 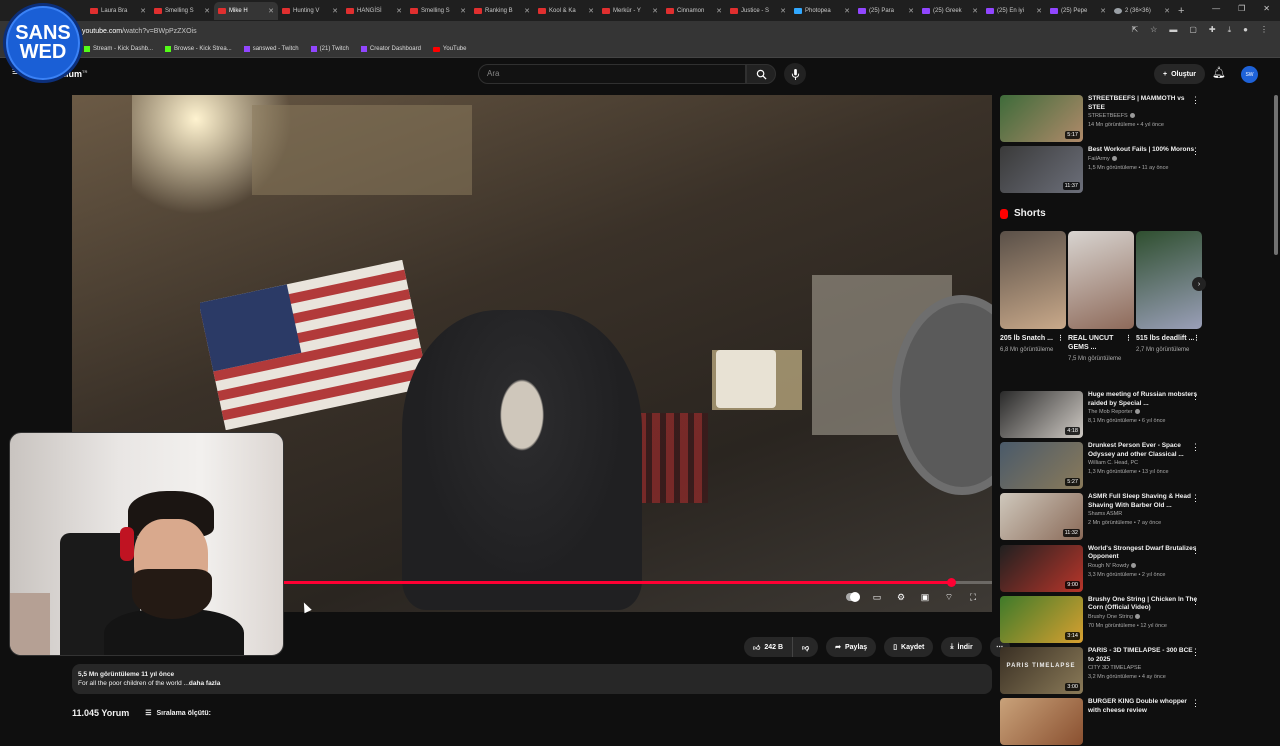 What do you see at coordinates (853, 597) in the screenshot?
I see `autoplay-toggle` at bounding box center [853, 597].